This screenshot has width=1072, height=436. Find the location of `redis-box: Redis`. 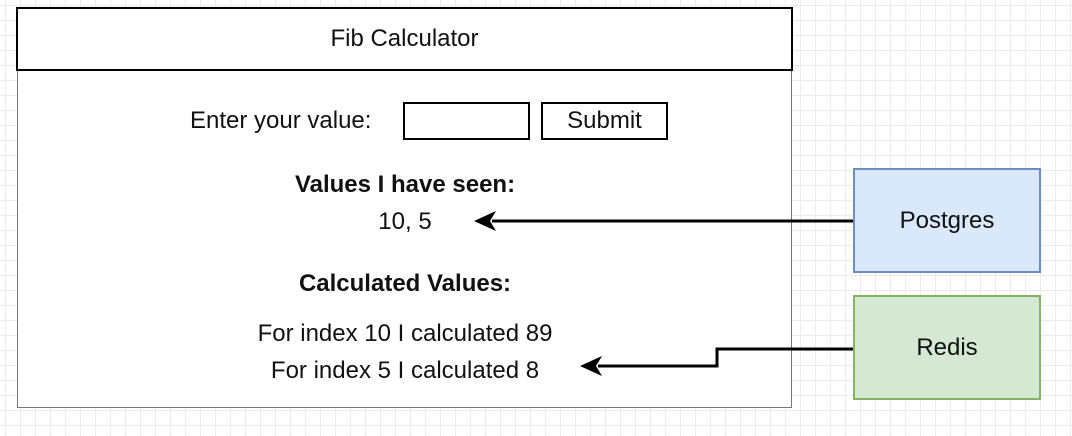

redis-box: Redis is located at coordinates (947, 347).